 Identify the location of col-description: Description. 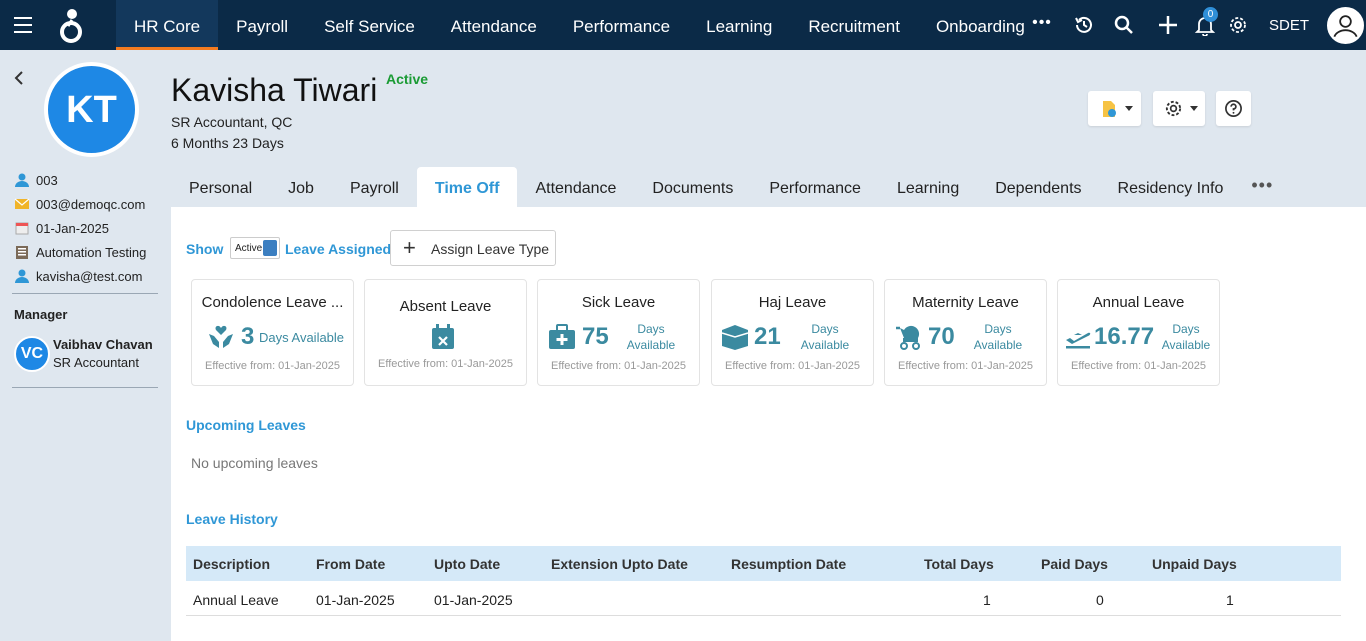
(231, 564).